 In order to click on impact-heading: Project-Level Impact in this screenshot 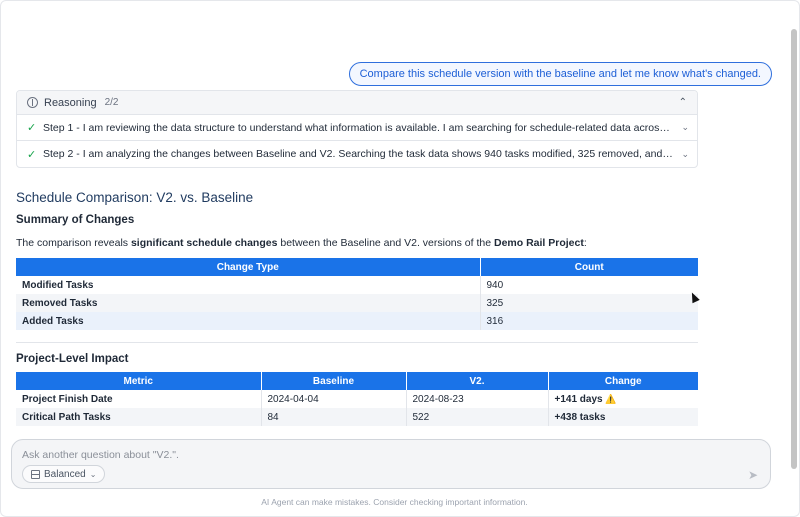, I will do `click(72, 359)`.